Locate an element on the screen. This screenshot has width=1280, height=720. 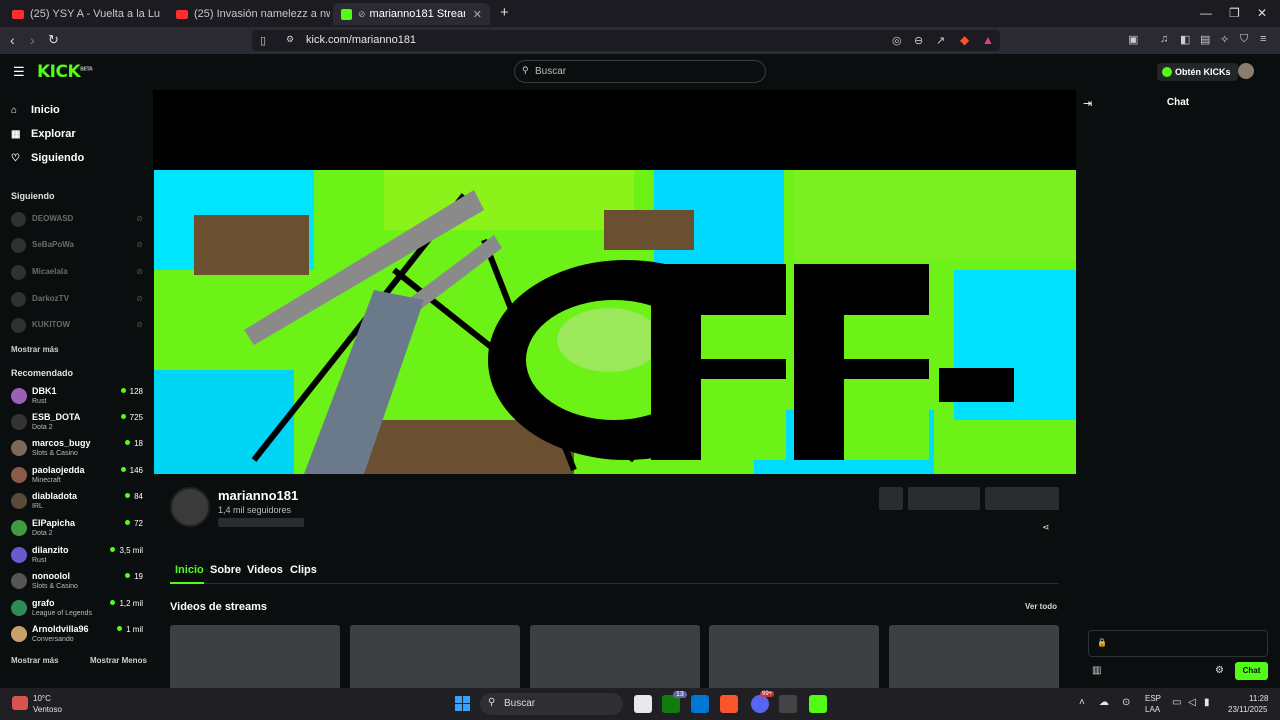
discord-icon is located at coordinates (760, 704).